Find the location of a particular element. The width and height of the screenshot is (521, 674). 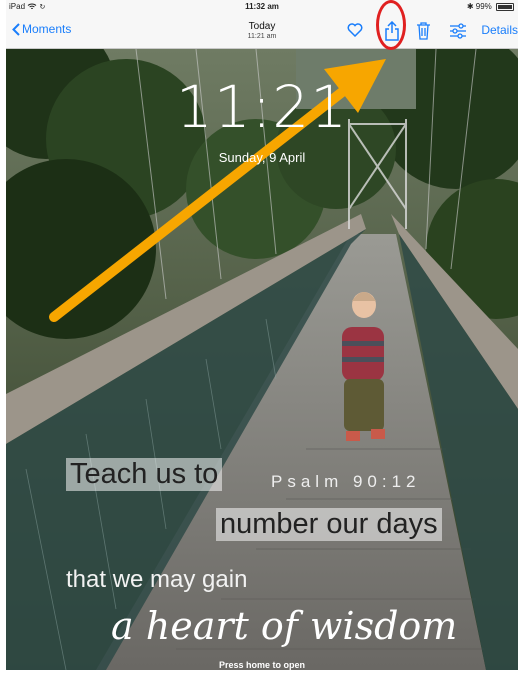

battery-percent: 99% is located at coordinates (483, 6).